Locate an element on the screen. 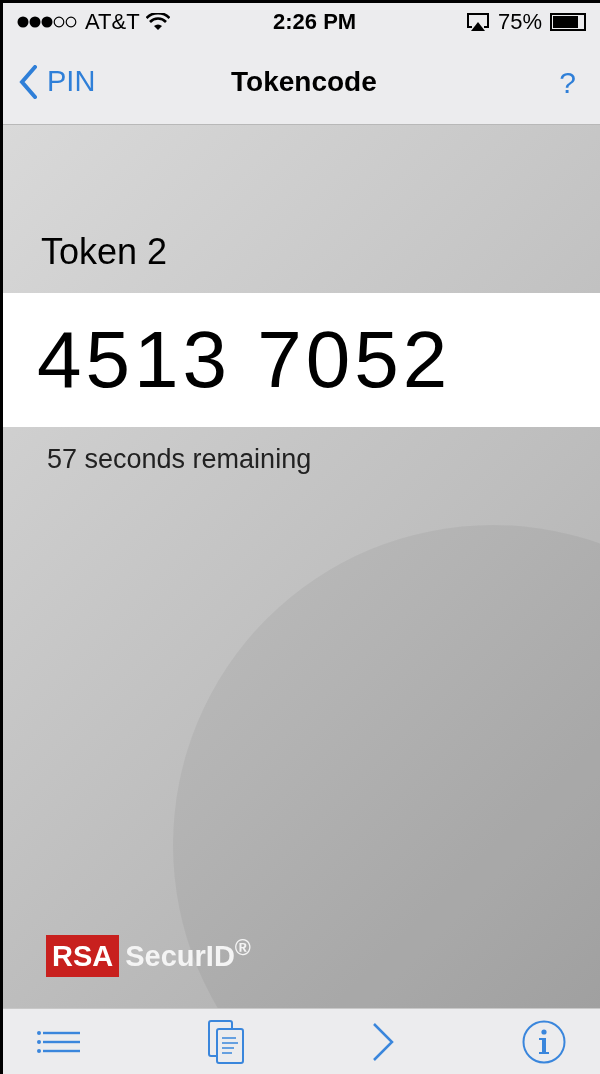  tokencode-value: 4513 7052 is located at coordinates (244, 360).